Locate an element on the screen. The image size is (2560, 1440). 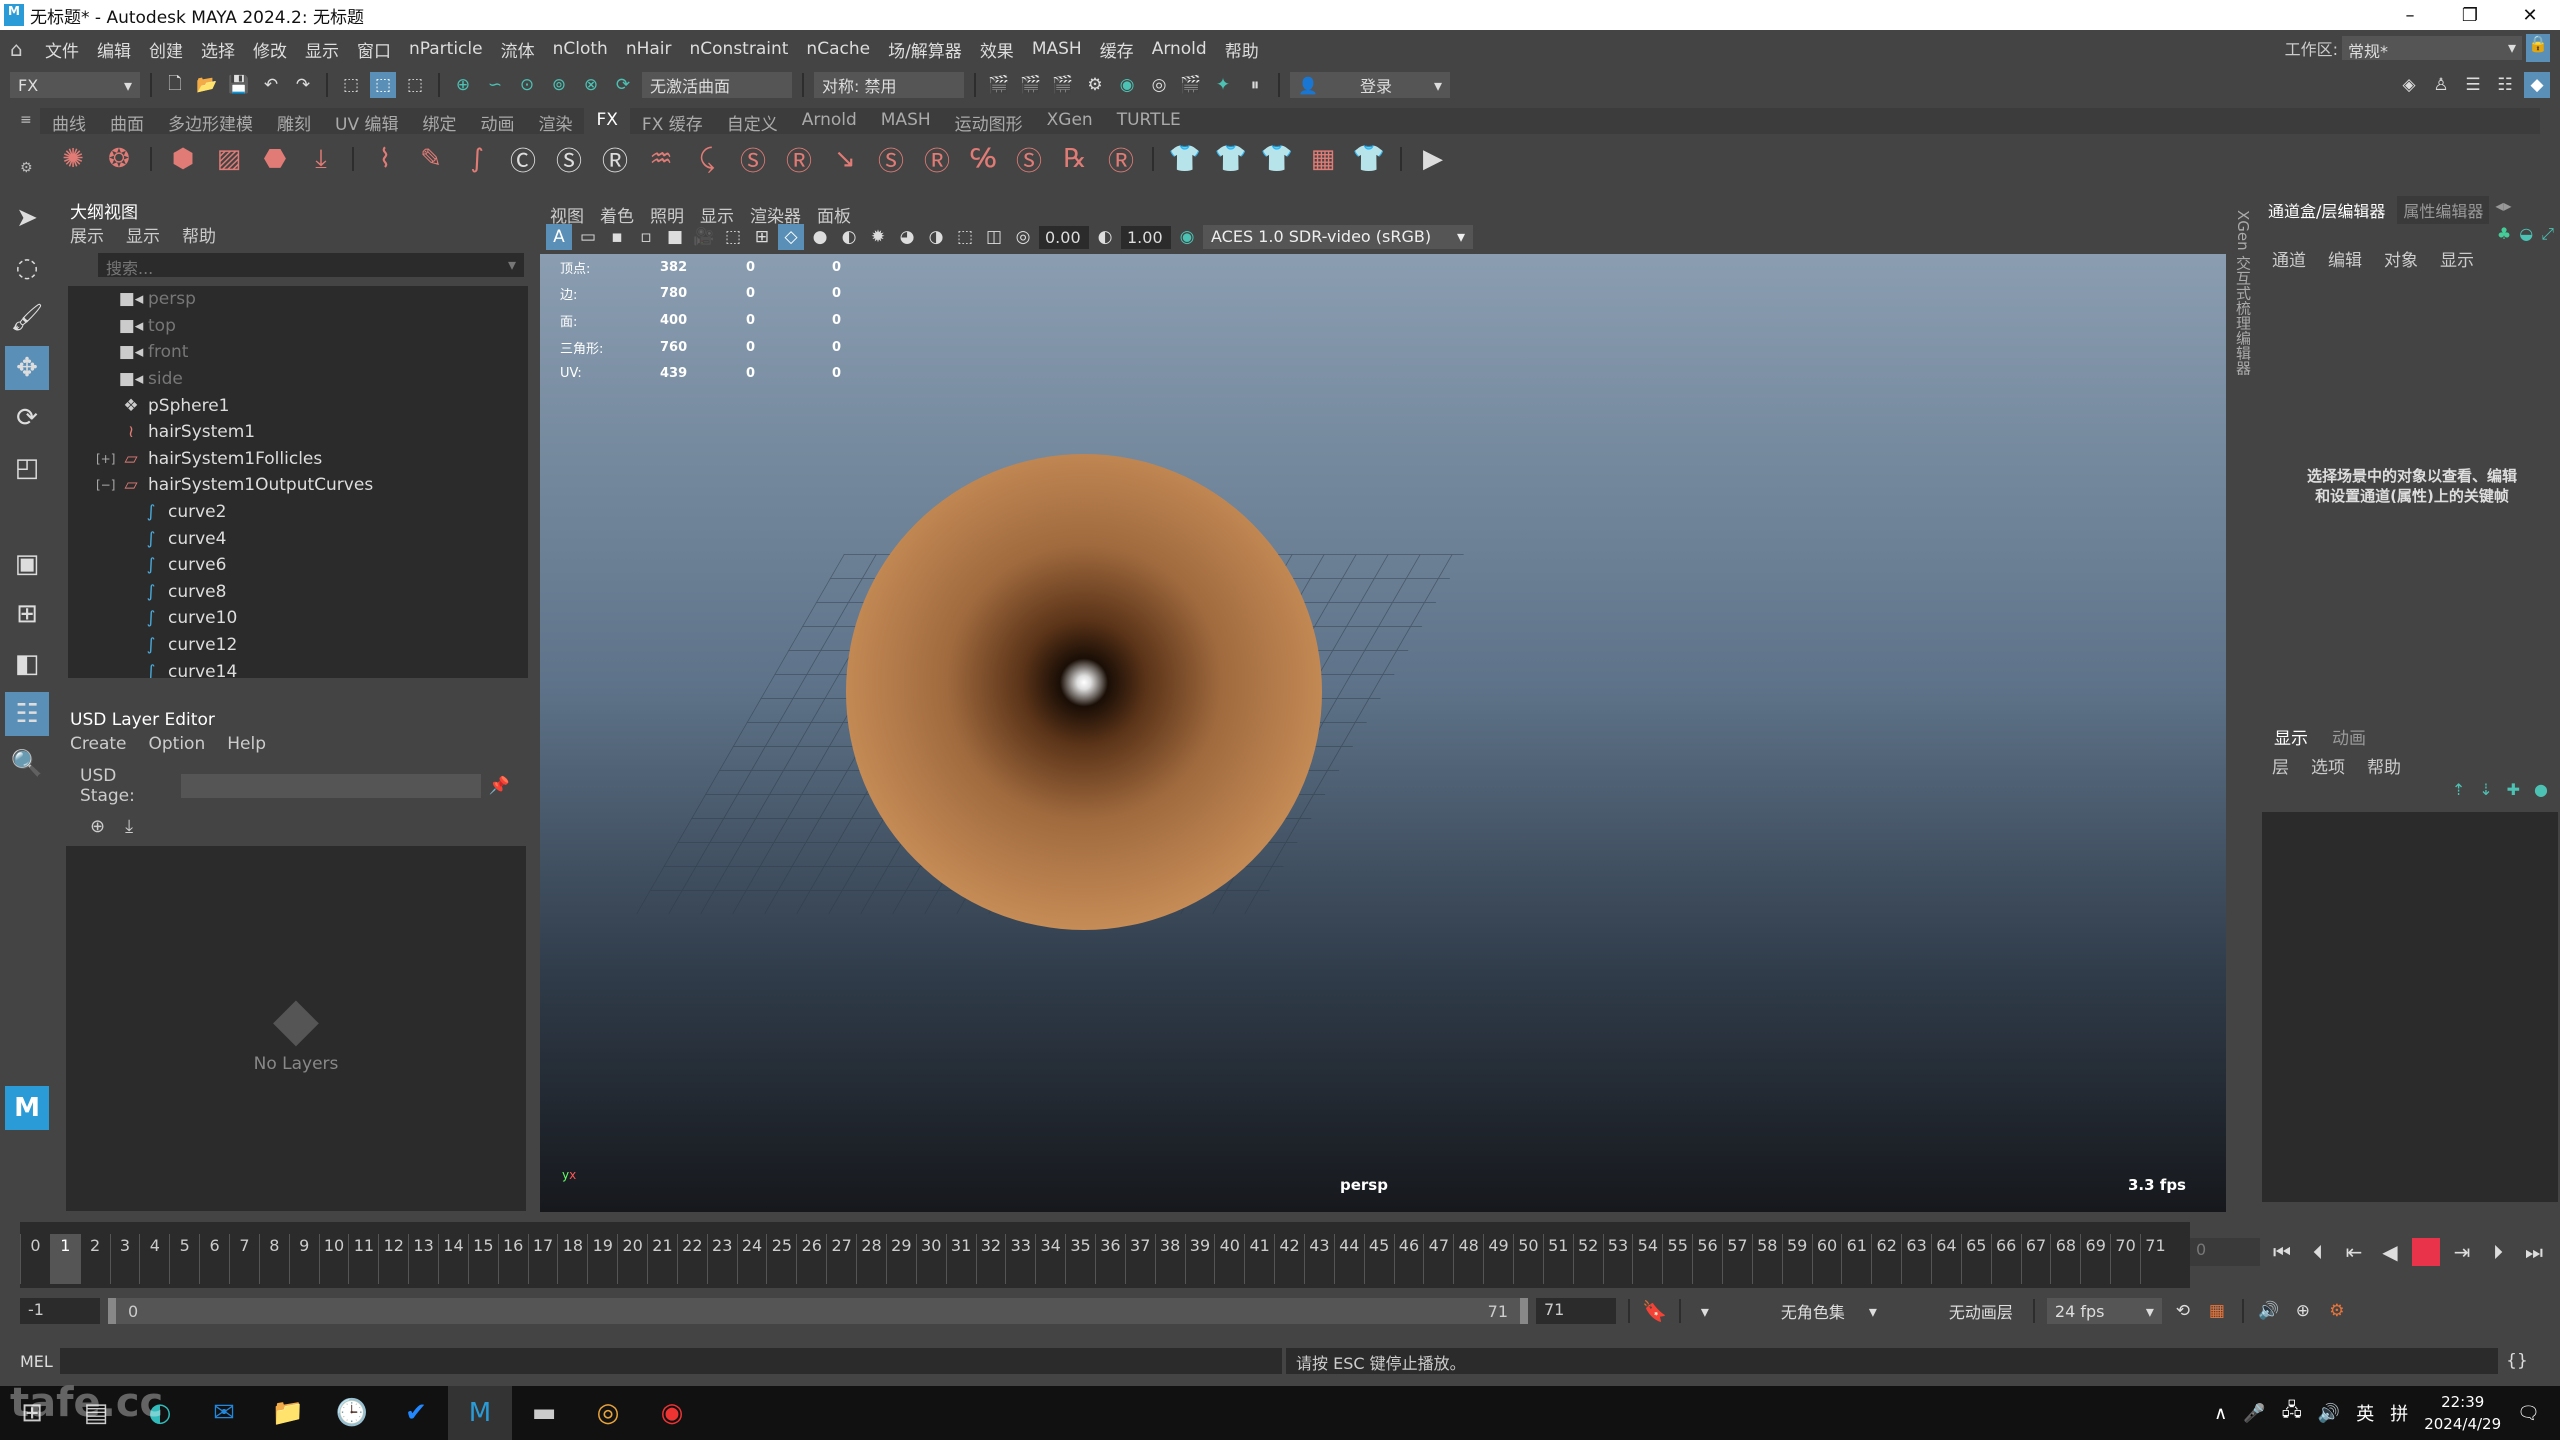
frame-tick: 27 is located at coordinates (841, 1259).